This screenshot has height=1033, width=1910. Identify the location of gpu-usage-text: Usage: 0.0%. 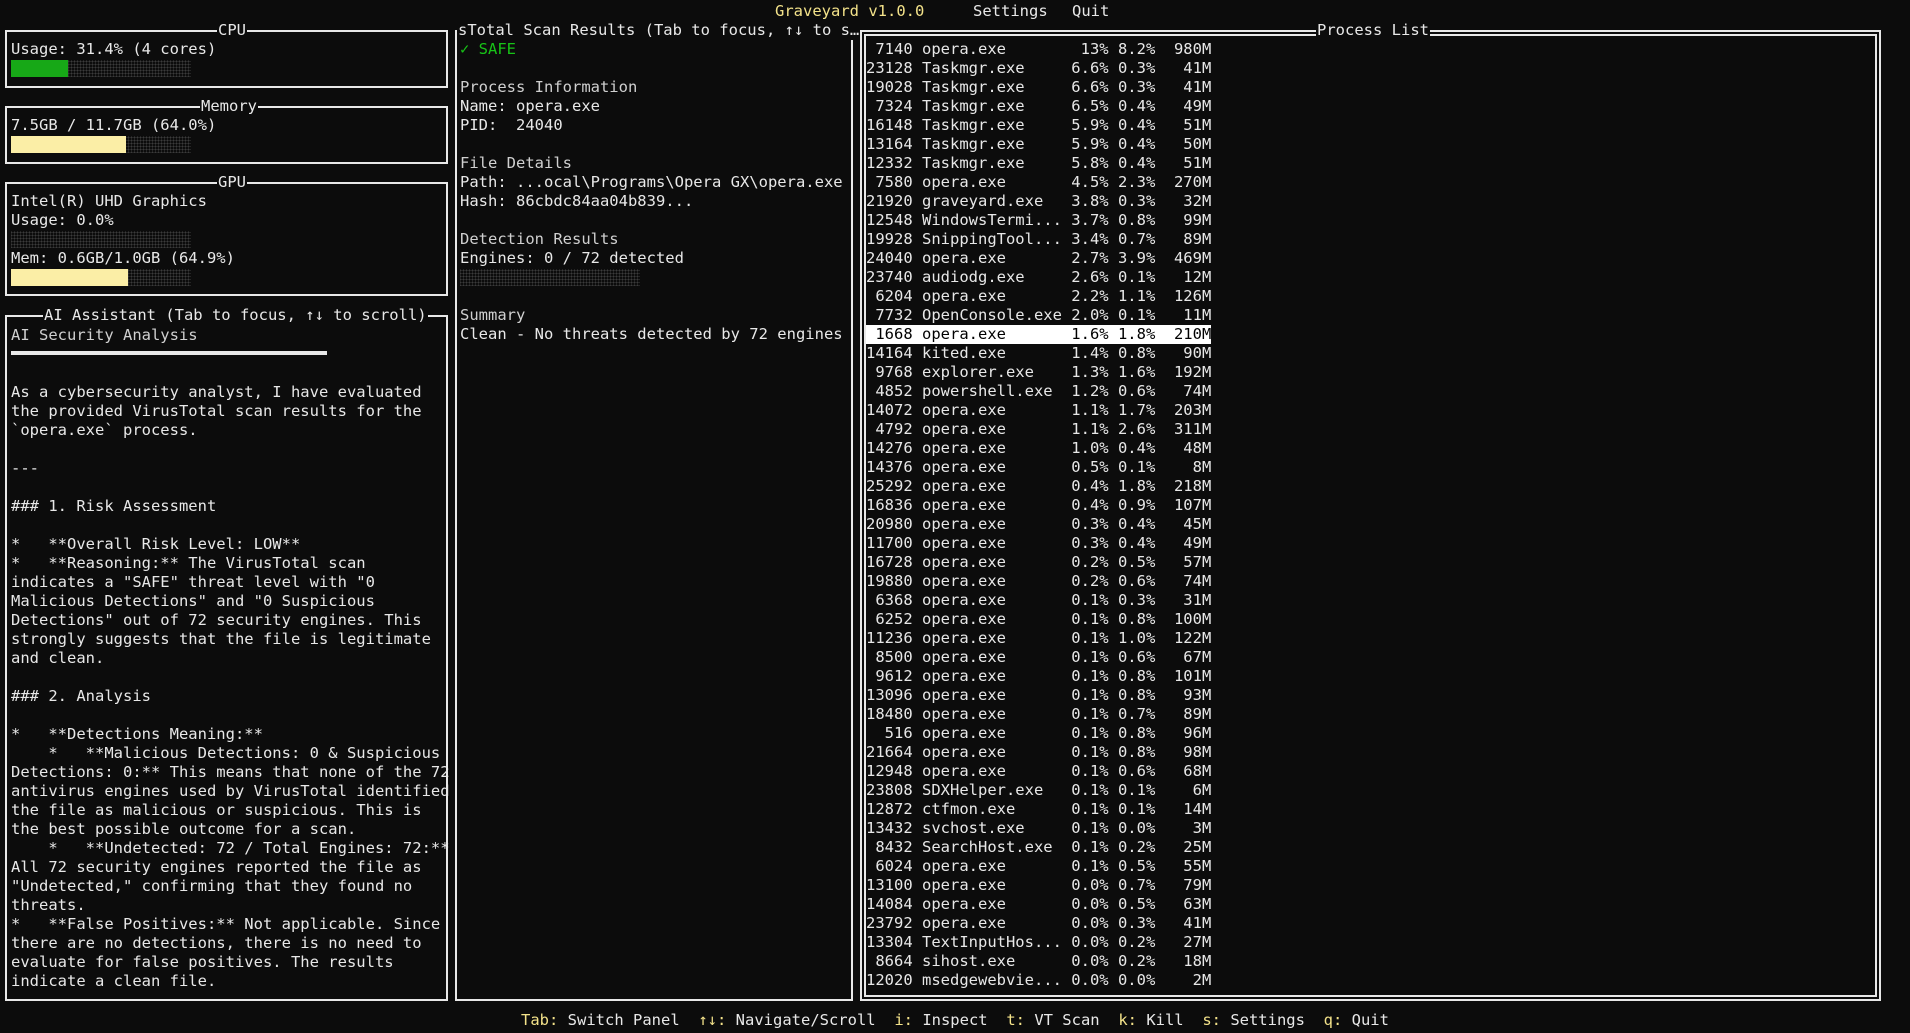
(62, 220).